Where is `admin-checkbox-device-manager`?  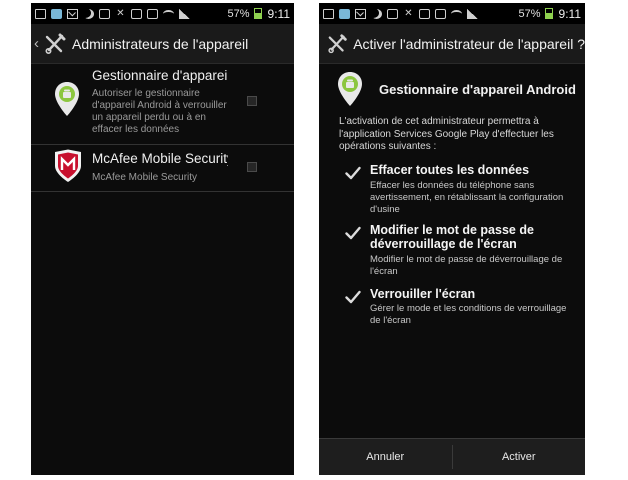
admin-checkbox-device-manager is located at coordinates (252, 101).